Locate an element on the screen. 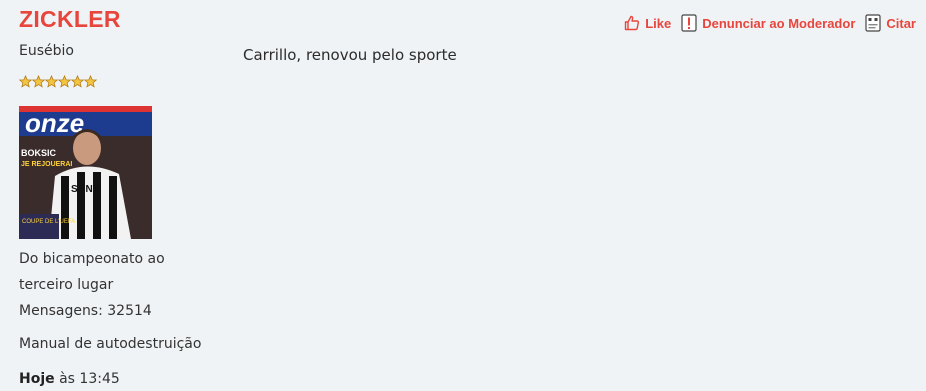 This screenshot has width=926, height=391. like-button: Like is located at coordinates (647, 23).